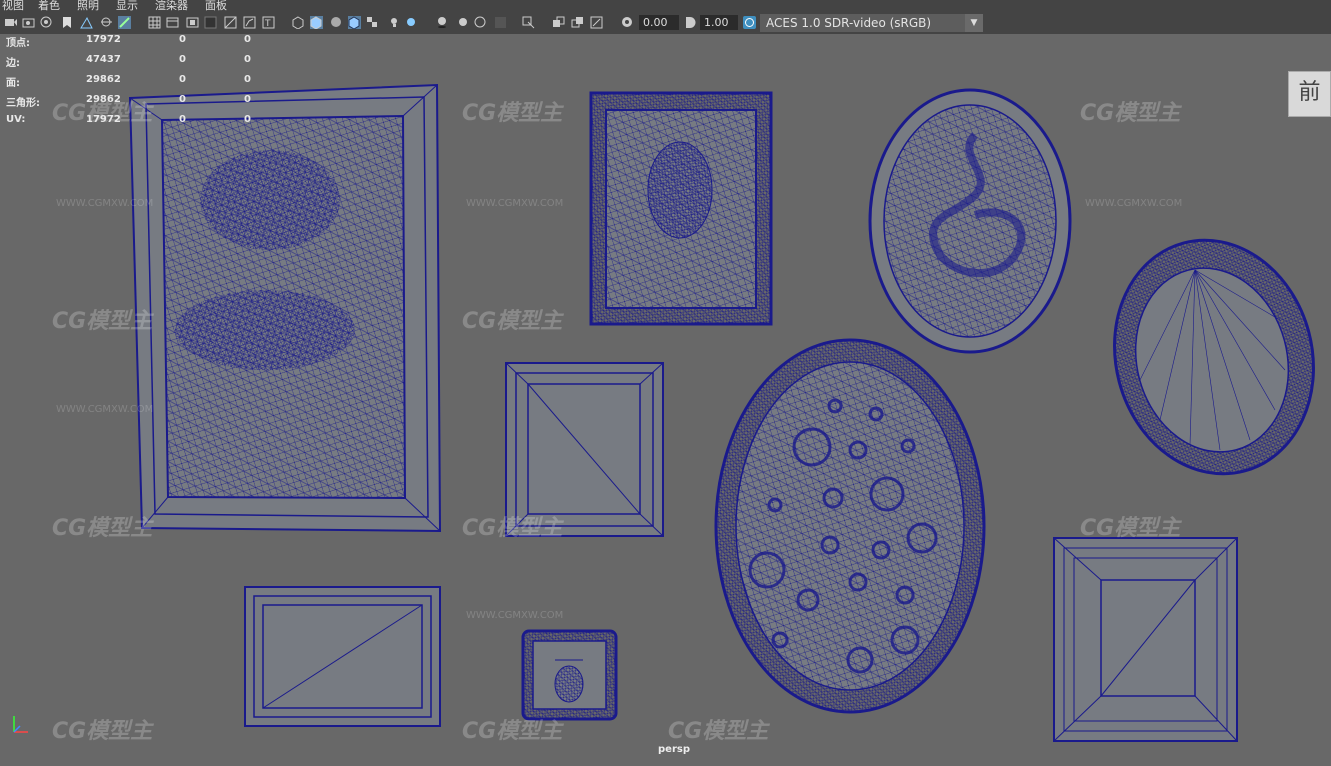 This screenshot has width=1331, height=766. What do you see at coordinates (20, 724) in the screenshot?
I see `axis-gizmo-icon` at bounding box center [20, 724].